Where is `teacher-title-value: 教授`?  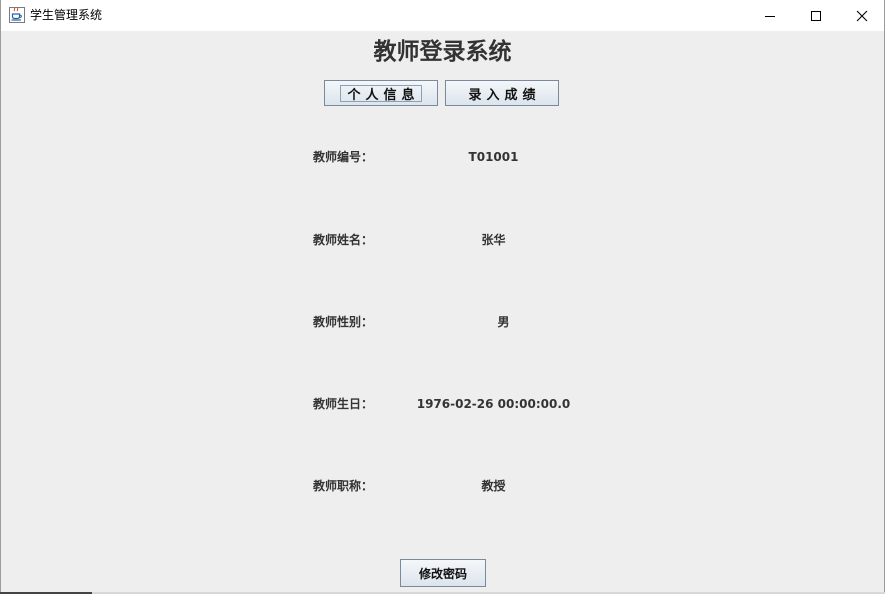 teacher-title-value: 教授 is located at coordinates (493, 486).